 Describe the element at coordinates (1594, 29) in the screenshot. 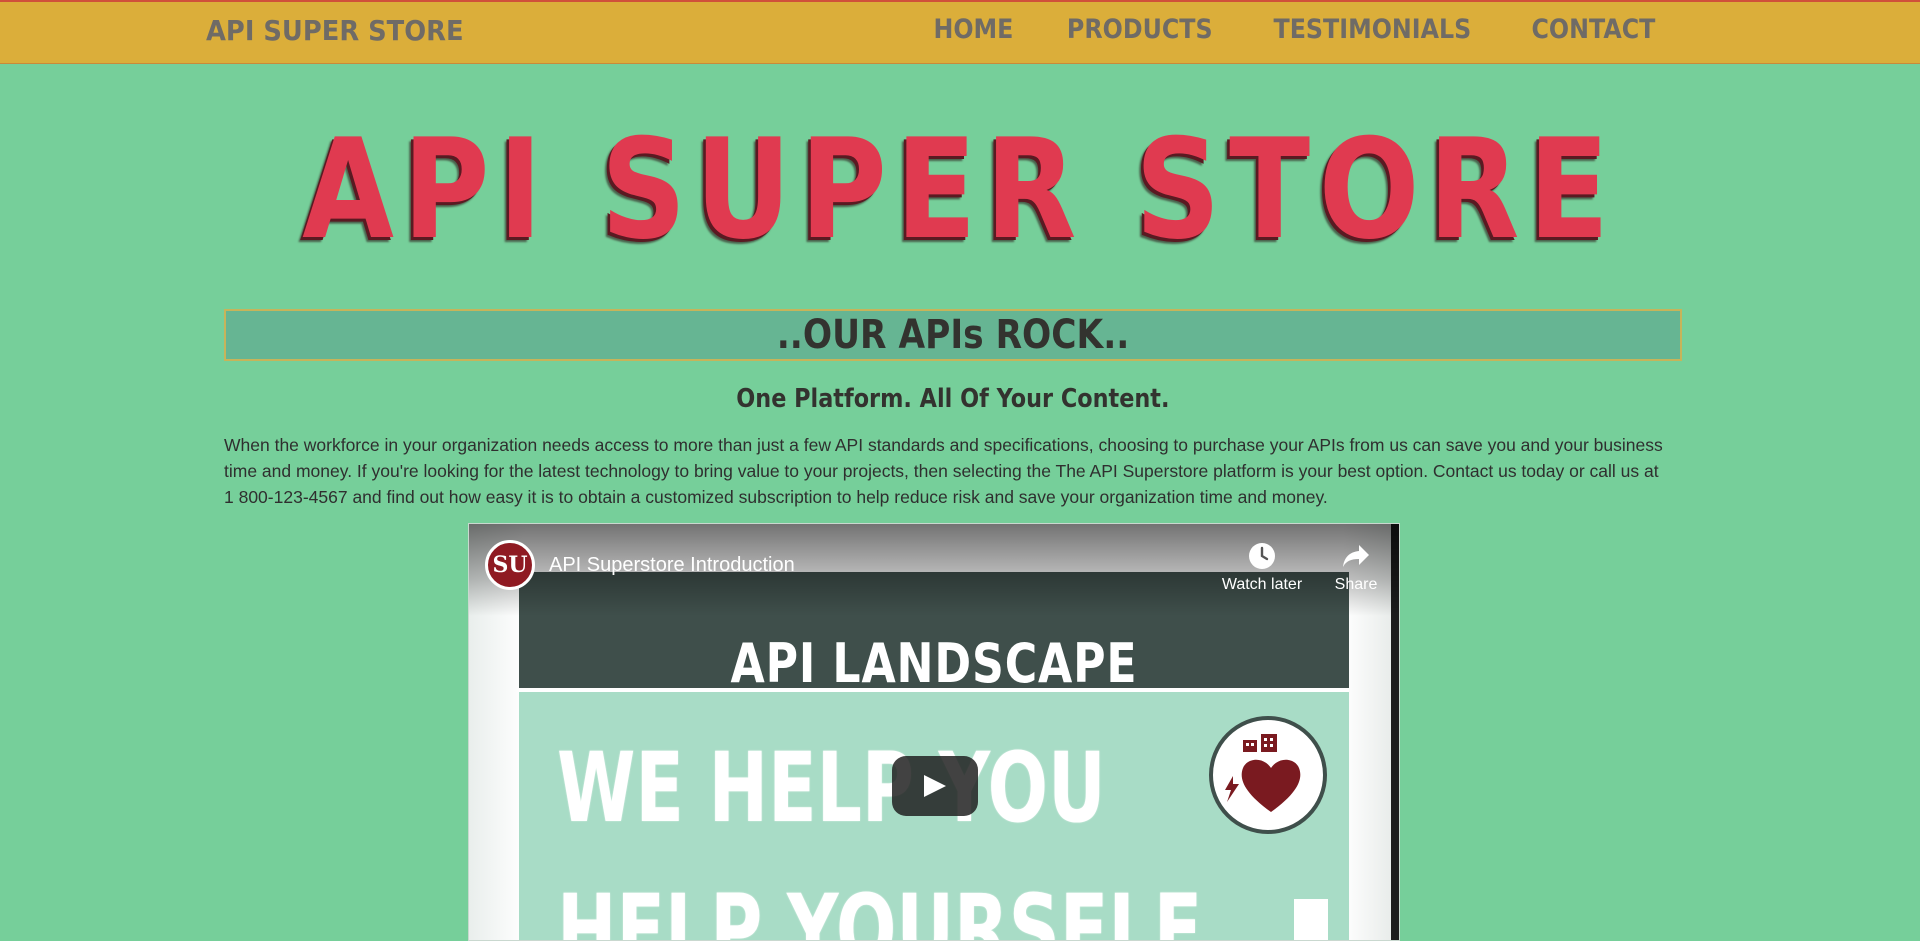

I see `nav-contact-link: CONTACT` at that location.